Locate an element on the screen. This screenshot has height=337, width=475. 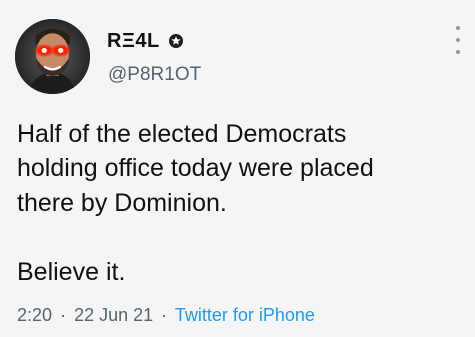
verified-badge-icon is located at coordinates (176, 41).